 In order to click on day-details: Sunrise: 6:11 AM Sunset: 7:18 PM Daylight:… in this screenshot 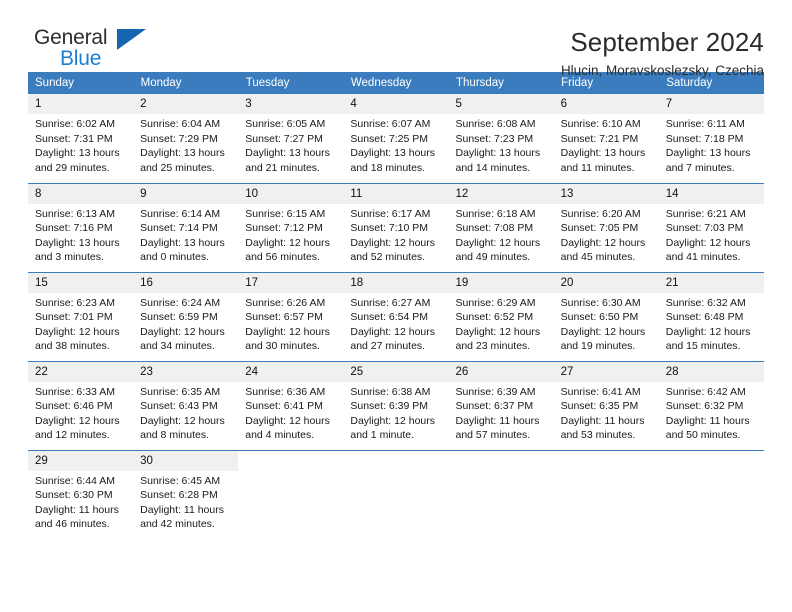, I will do `click(711, 144)`.